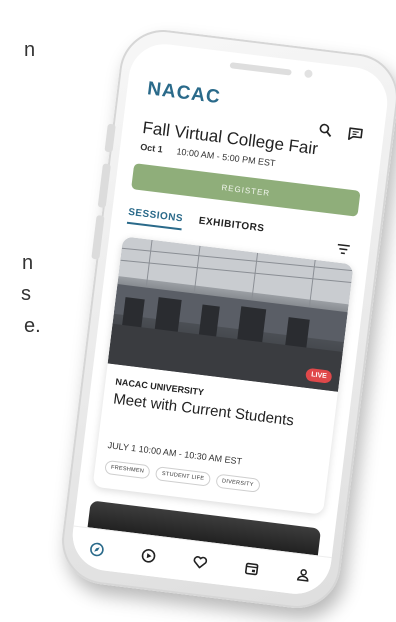 The image size is (396, 622). Describe the element at coordinates (246, 190) in the screenshot. I see `register-button: REGISTER` at that location.